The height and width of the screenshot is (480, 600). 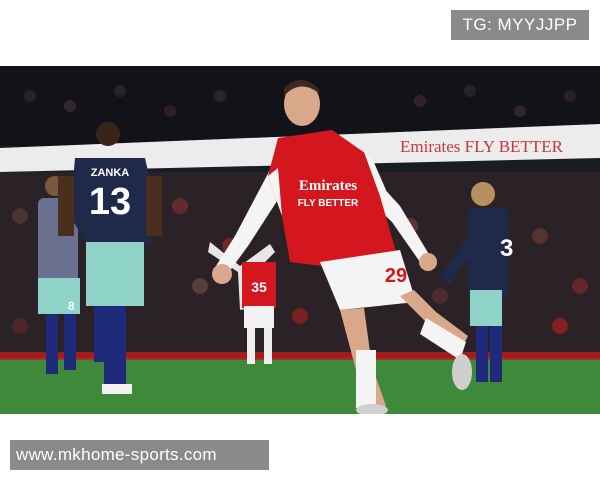 I want to click on pitch, so click(x=300, y=386).